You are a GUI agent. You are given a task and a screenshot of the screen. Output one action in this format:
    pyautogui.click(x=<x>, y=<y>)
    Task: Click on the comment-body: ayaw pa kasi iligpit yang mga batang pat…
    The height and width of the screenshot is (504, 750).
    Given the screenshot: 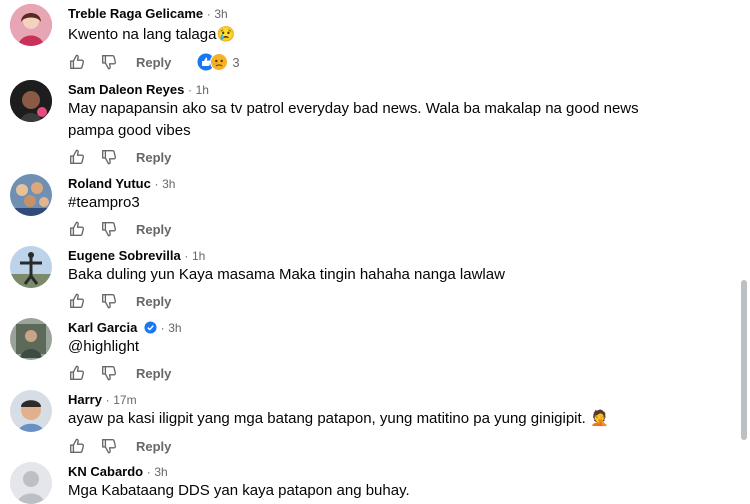 What is the action you would take?
    pyautogui.click(x=327, y=418)
    